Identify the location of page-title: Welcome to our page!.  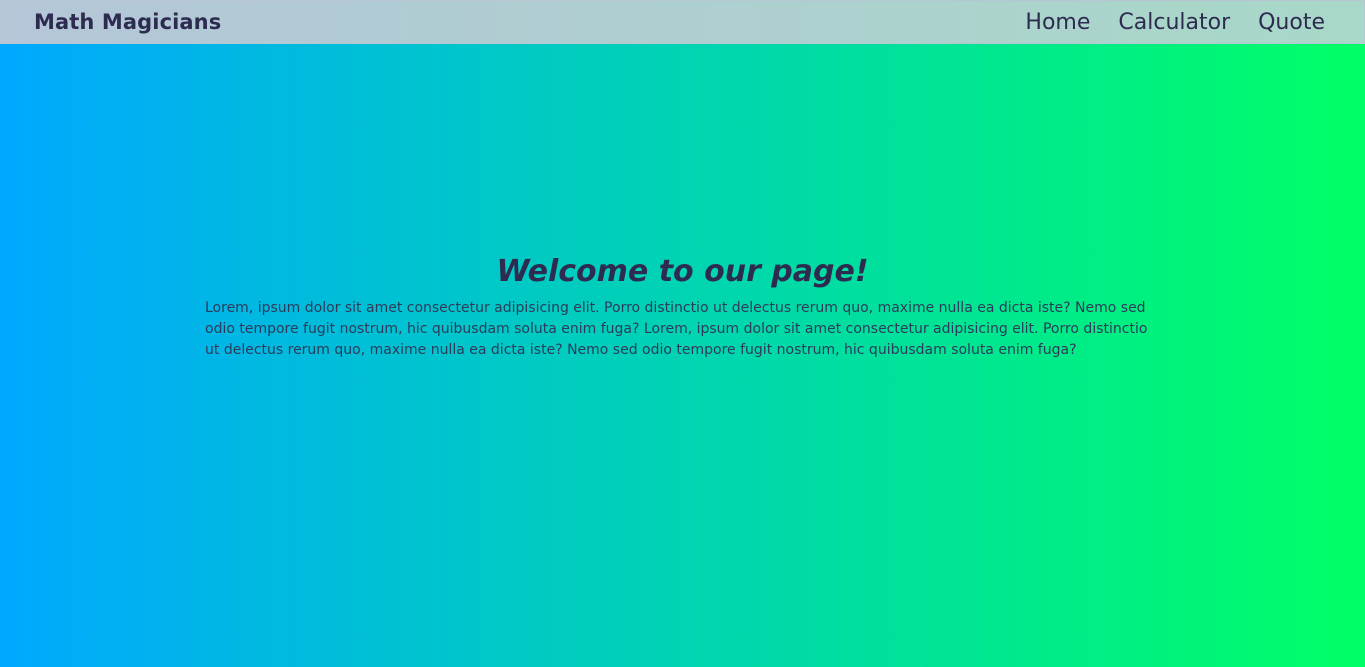
(682, 271).